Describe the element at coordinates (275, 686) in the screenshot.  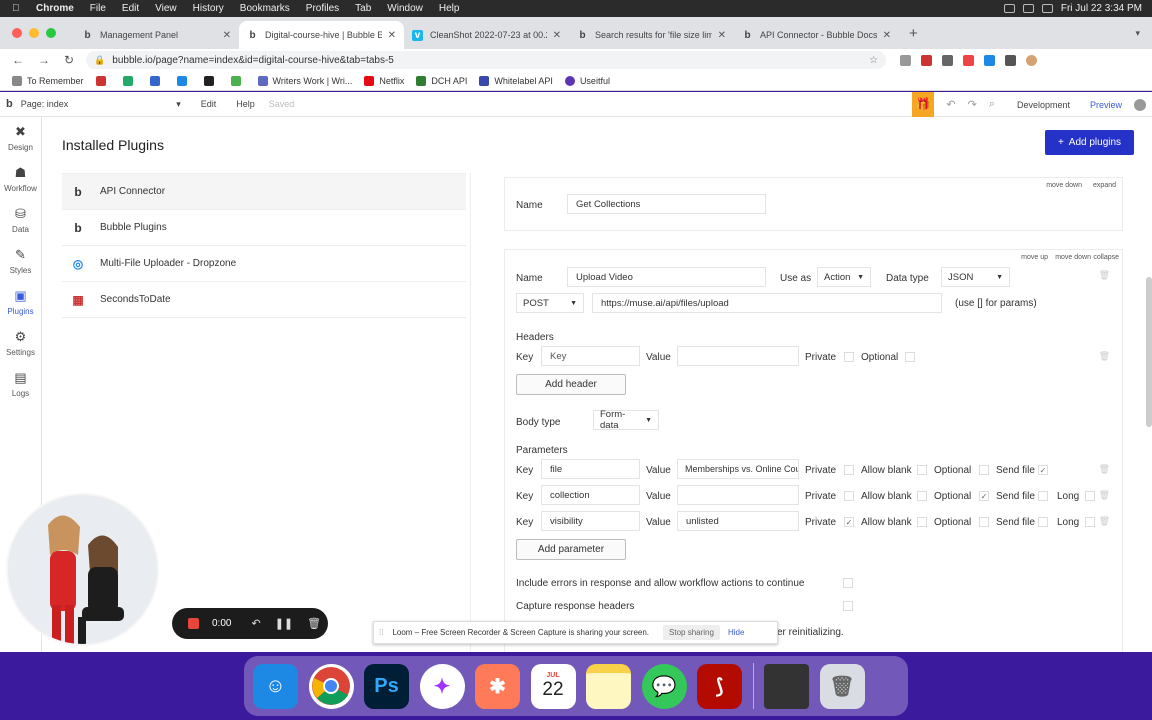
I see `finder-icon: ☺` at that location.